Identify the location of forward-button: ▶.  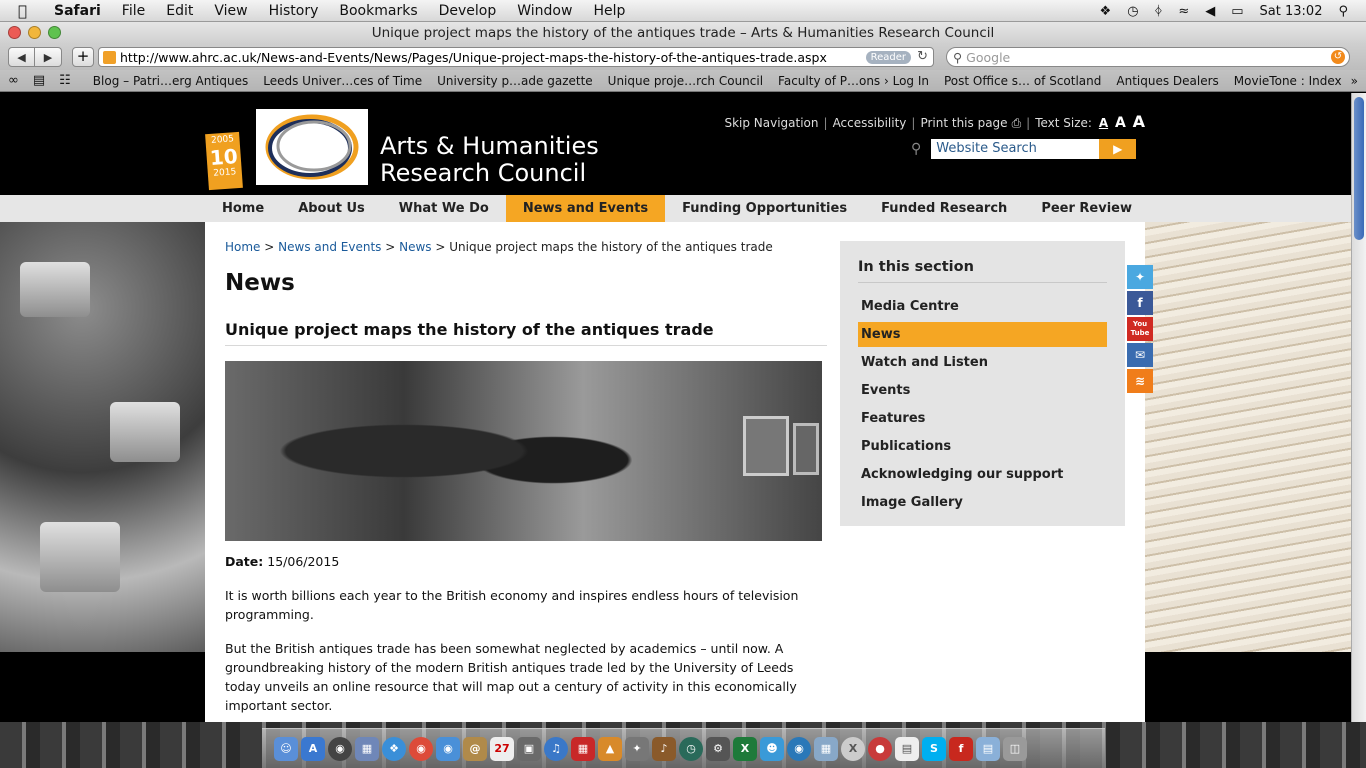
(48, 57).